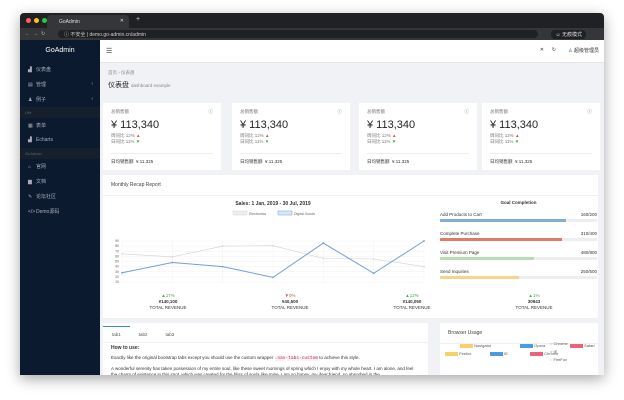 The image size is (624, 400). Describe the element at coordinates (60, 196) in the screenshot. I see `sidebar-item-forum: ✎ 论坛社区` at that location.